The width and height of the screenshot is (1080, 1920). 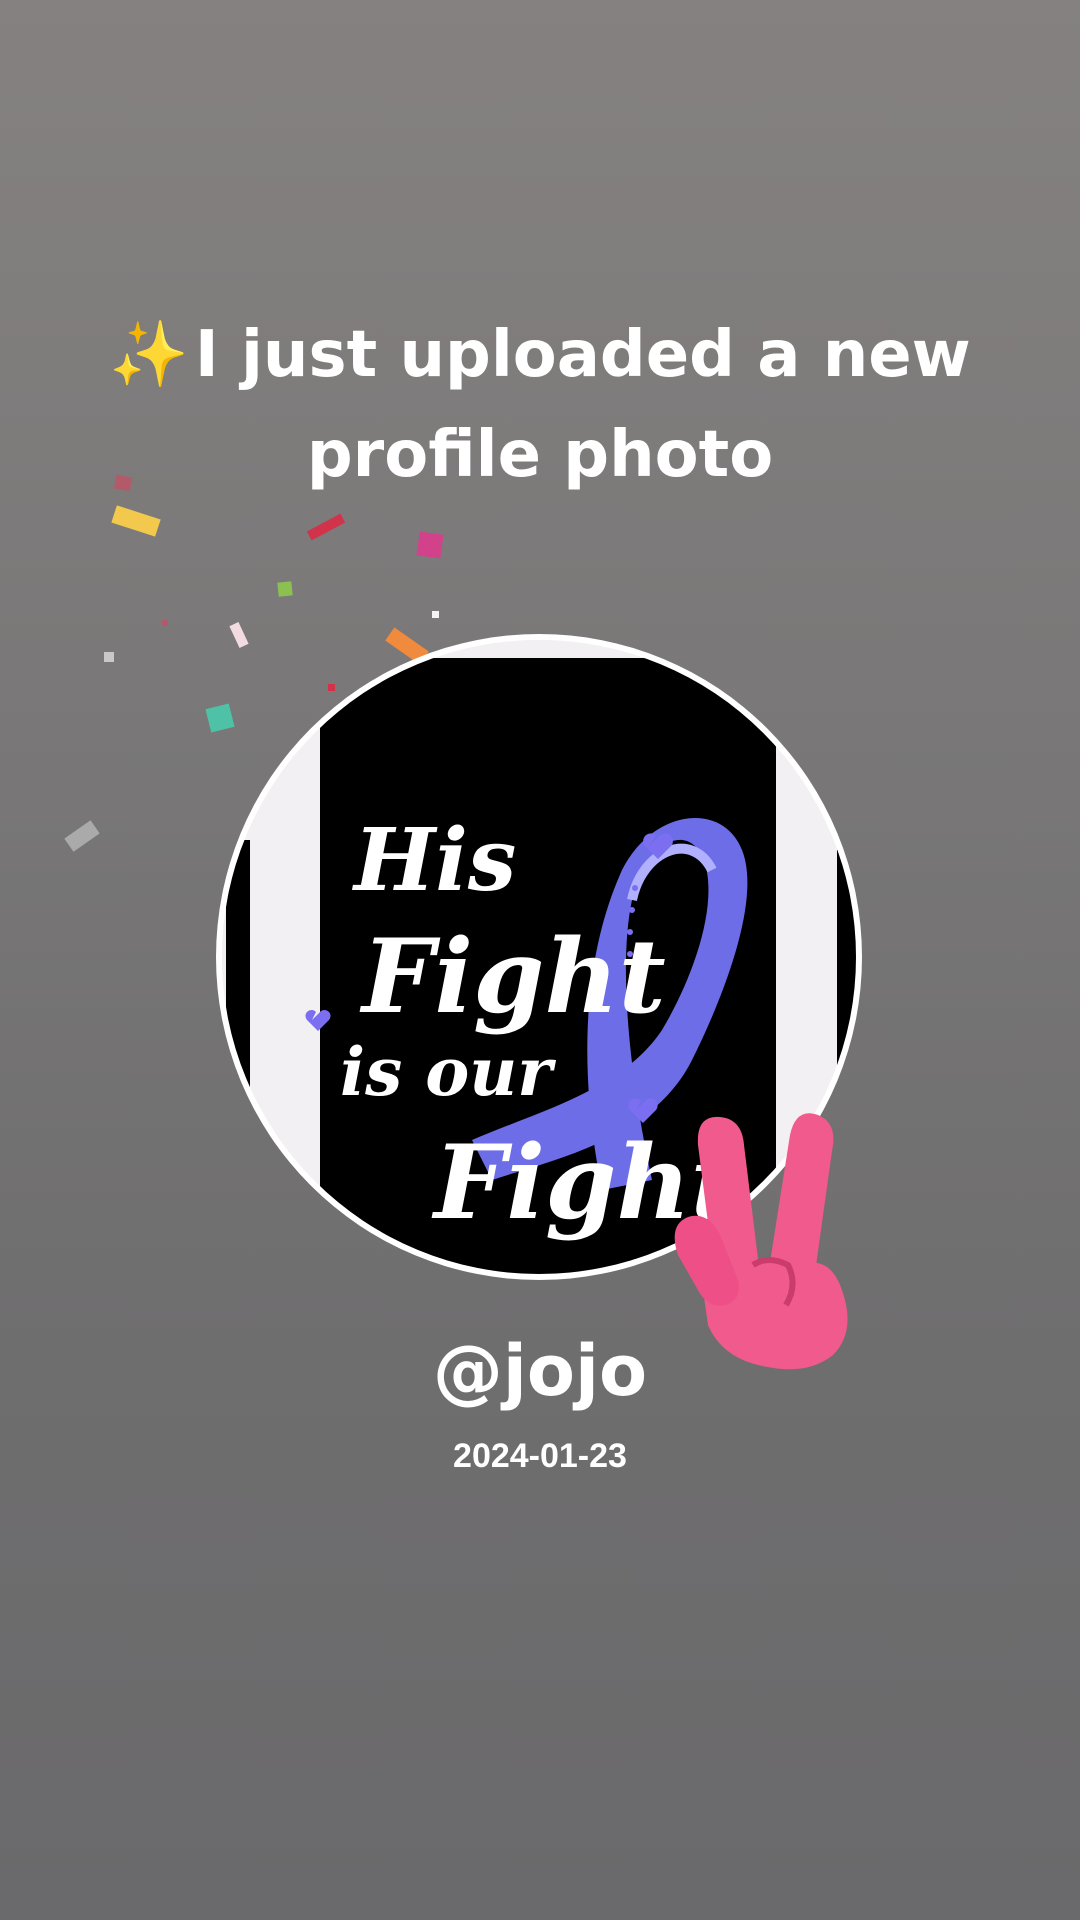 What do you see at coordinates (540, 1371) in the screenshot?
I see `username: @jojo` at bounding box center [540, 1371].